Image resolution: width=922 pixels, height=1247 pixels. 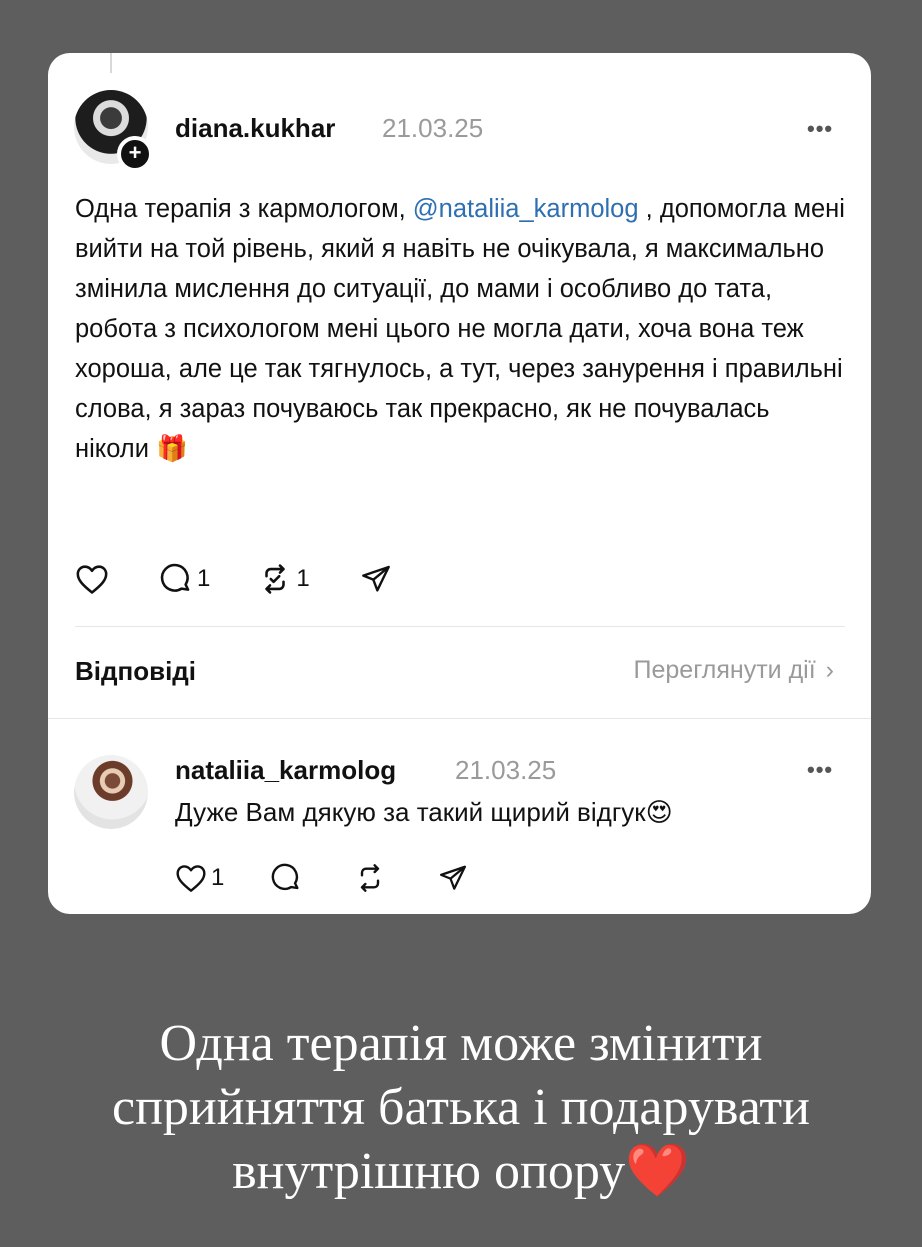 I want to click on follow-plus-icon: +, so click(x=135, y=154).